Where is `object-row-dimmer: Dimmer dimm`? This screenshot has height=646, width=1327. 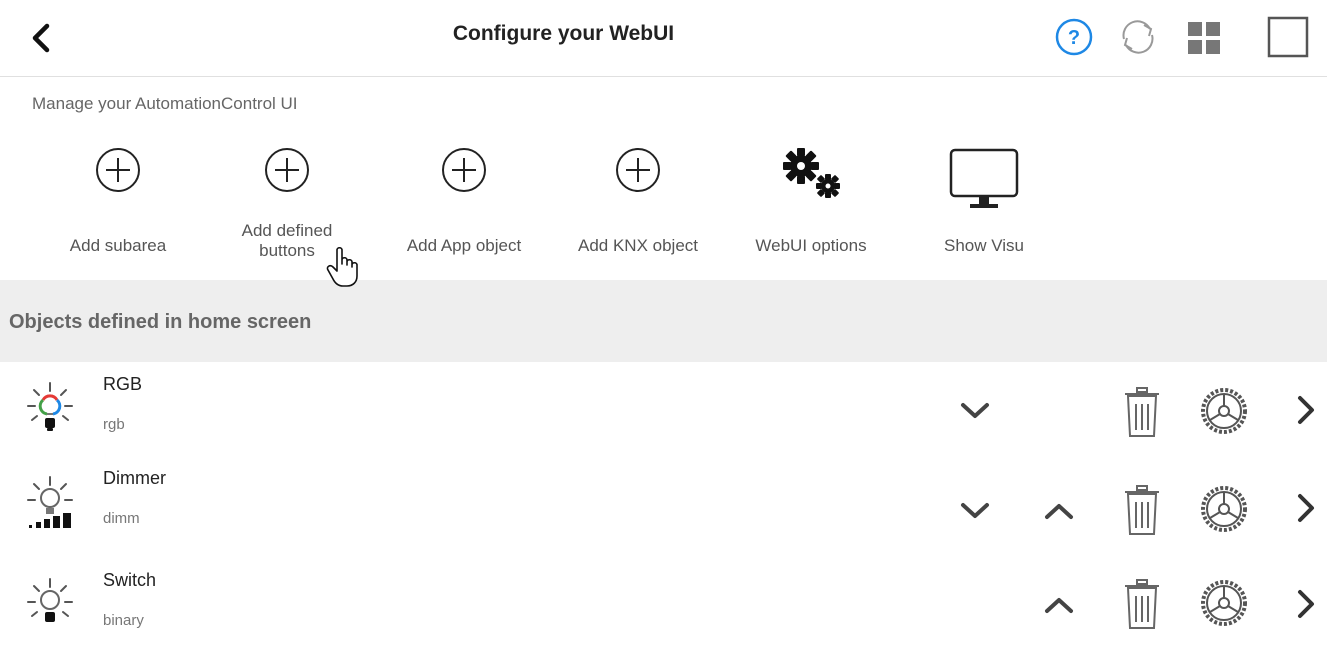
object-row-dimmer: Dimmer dimm is located at coordinates (663, 502).